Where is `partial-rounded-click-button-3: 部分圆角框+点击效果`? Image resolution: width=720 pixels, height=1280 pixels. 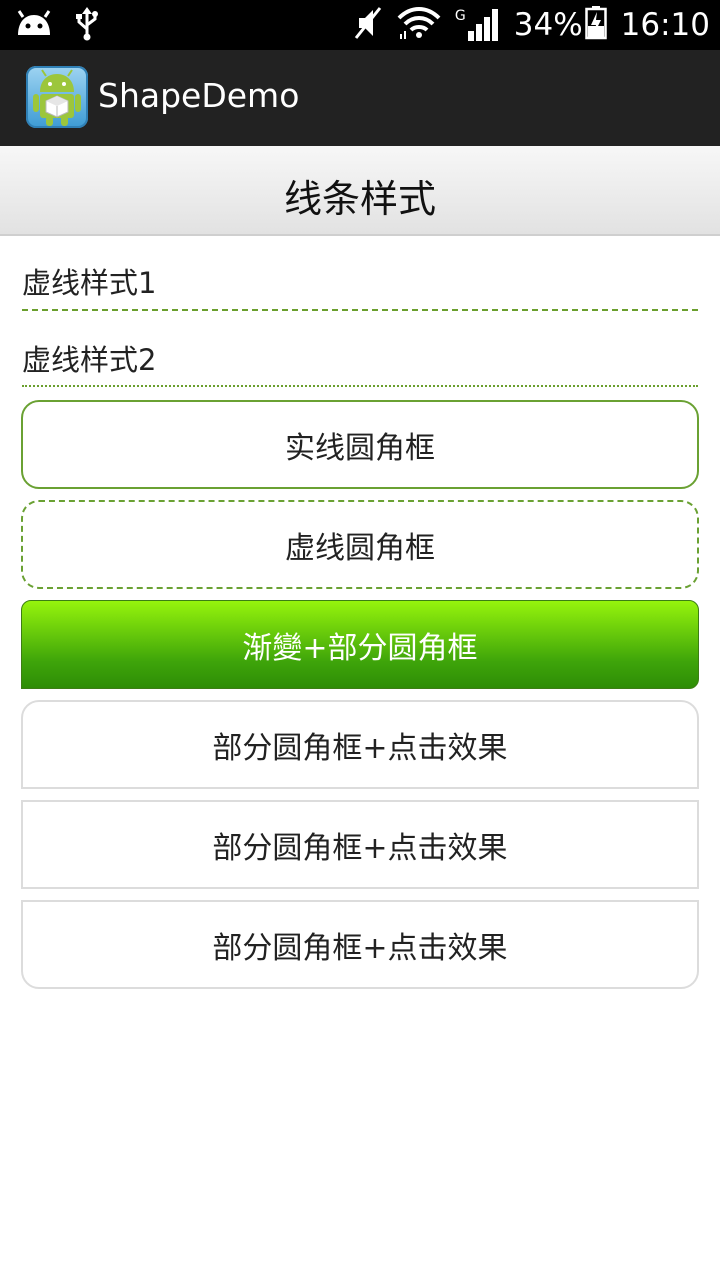 partial-rounded-click-button-3: 部分圆角框+点击效果 is located at coordinates (360, 944).